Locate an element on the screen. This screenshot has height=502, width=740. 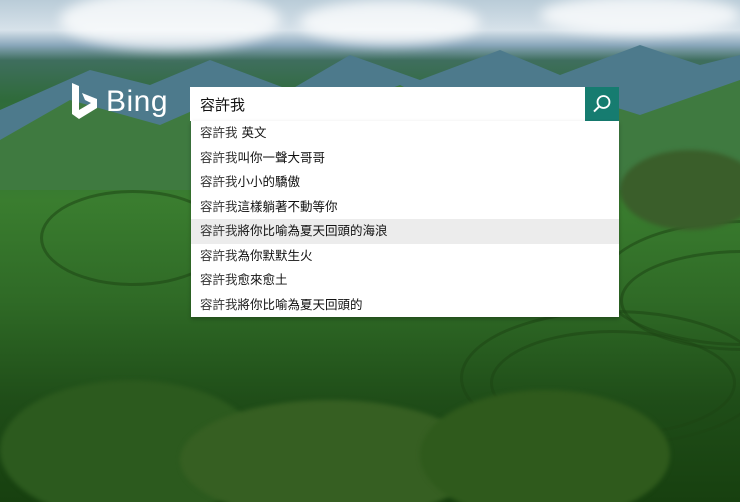
brand-wordmark: Bing is located at coordinates (137, 101).